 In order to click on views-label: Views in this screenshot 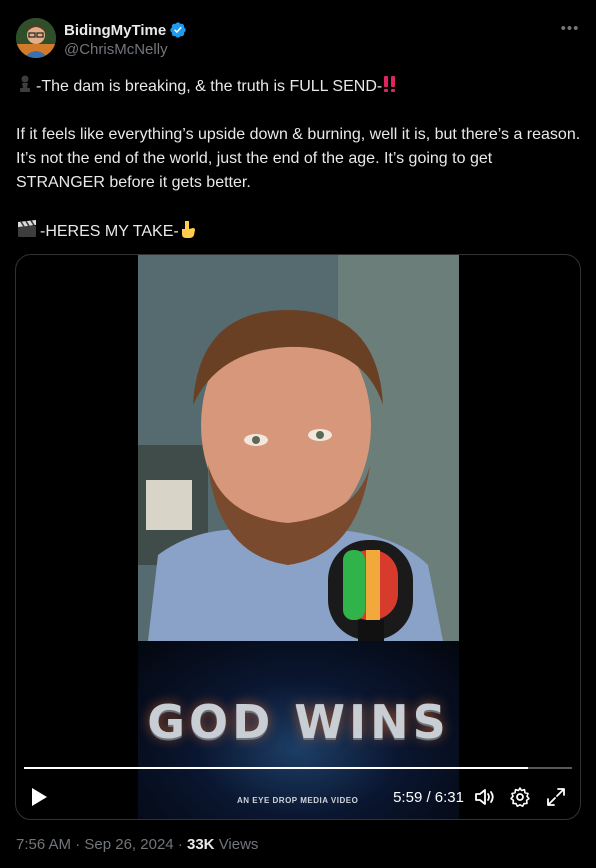, I will do `click(238, 844)`.